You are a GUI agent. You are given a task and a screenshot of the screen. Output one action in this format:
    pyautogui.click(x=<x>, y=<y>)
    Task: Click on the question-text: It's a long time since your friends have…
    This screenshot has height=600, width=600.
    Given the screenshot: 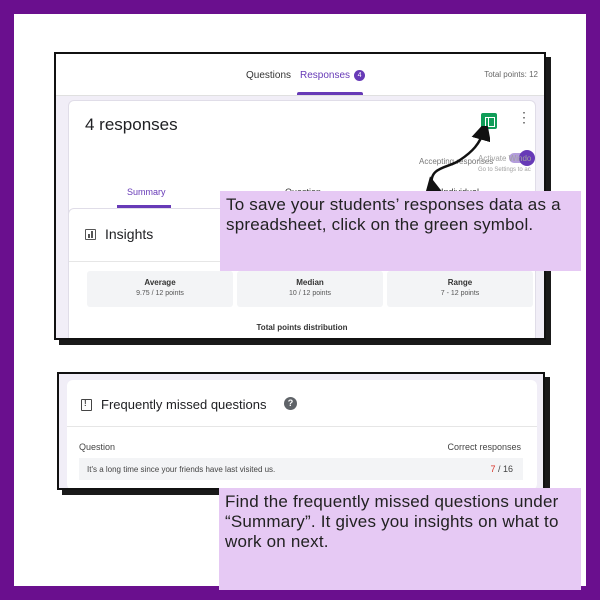 What is the action you would take?
    pyautogui.click(x=181, y=469)
    